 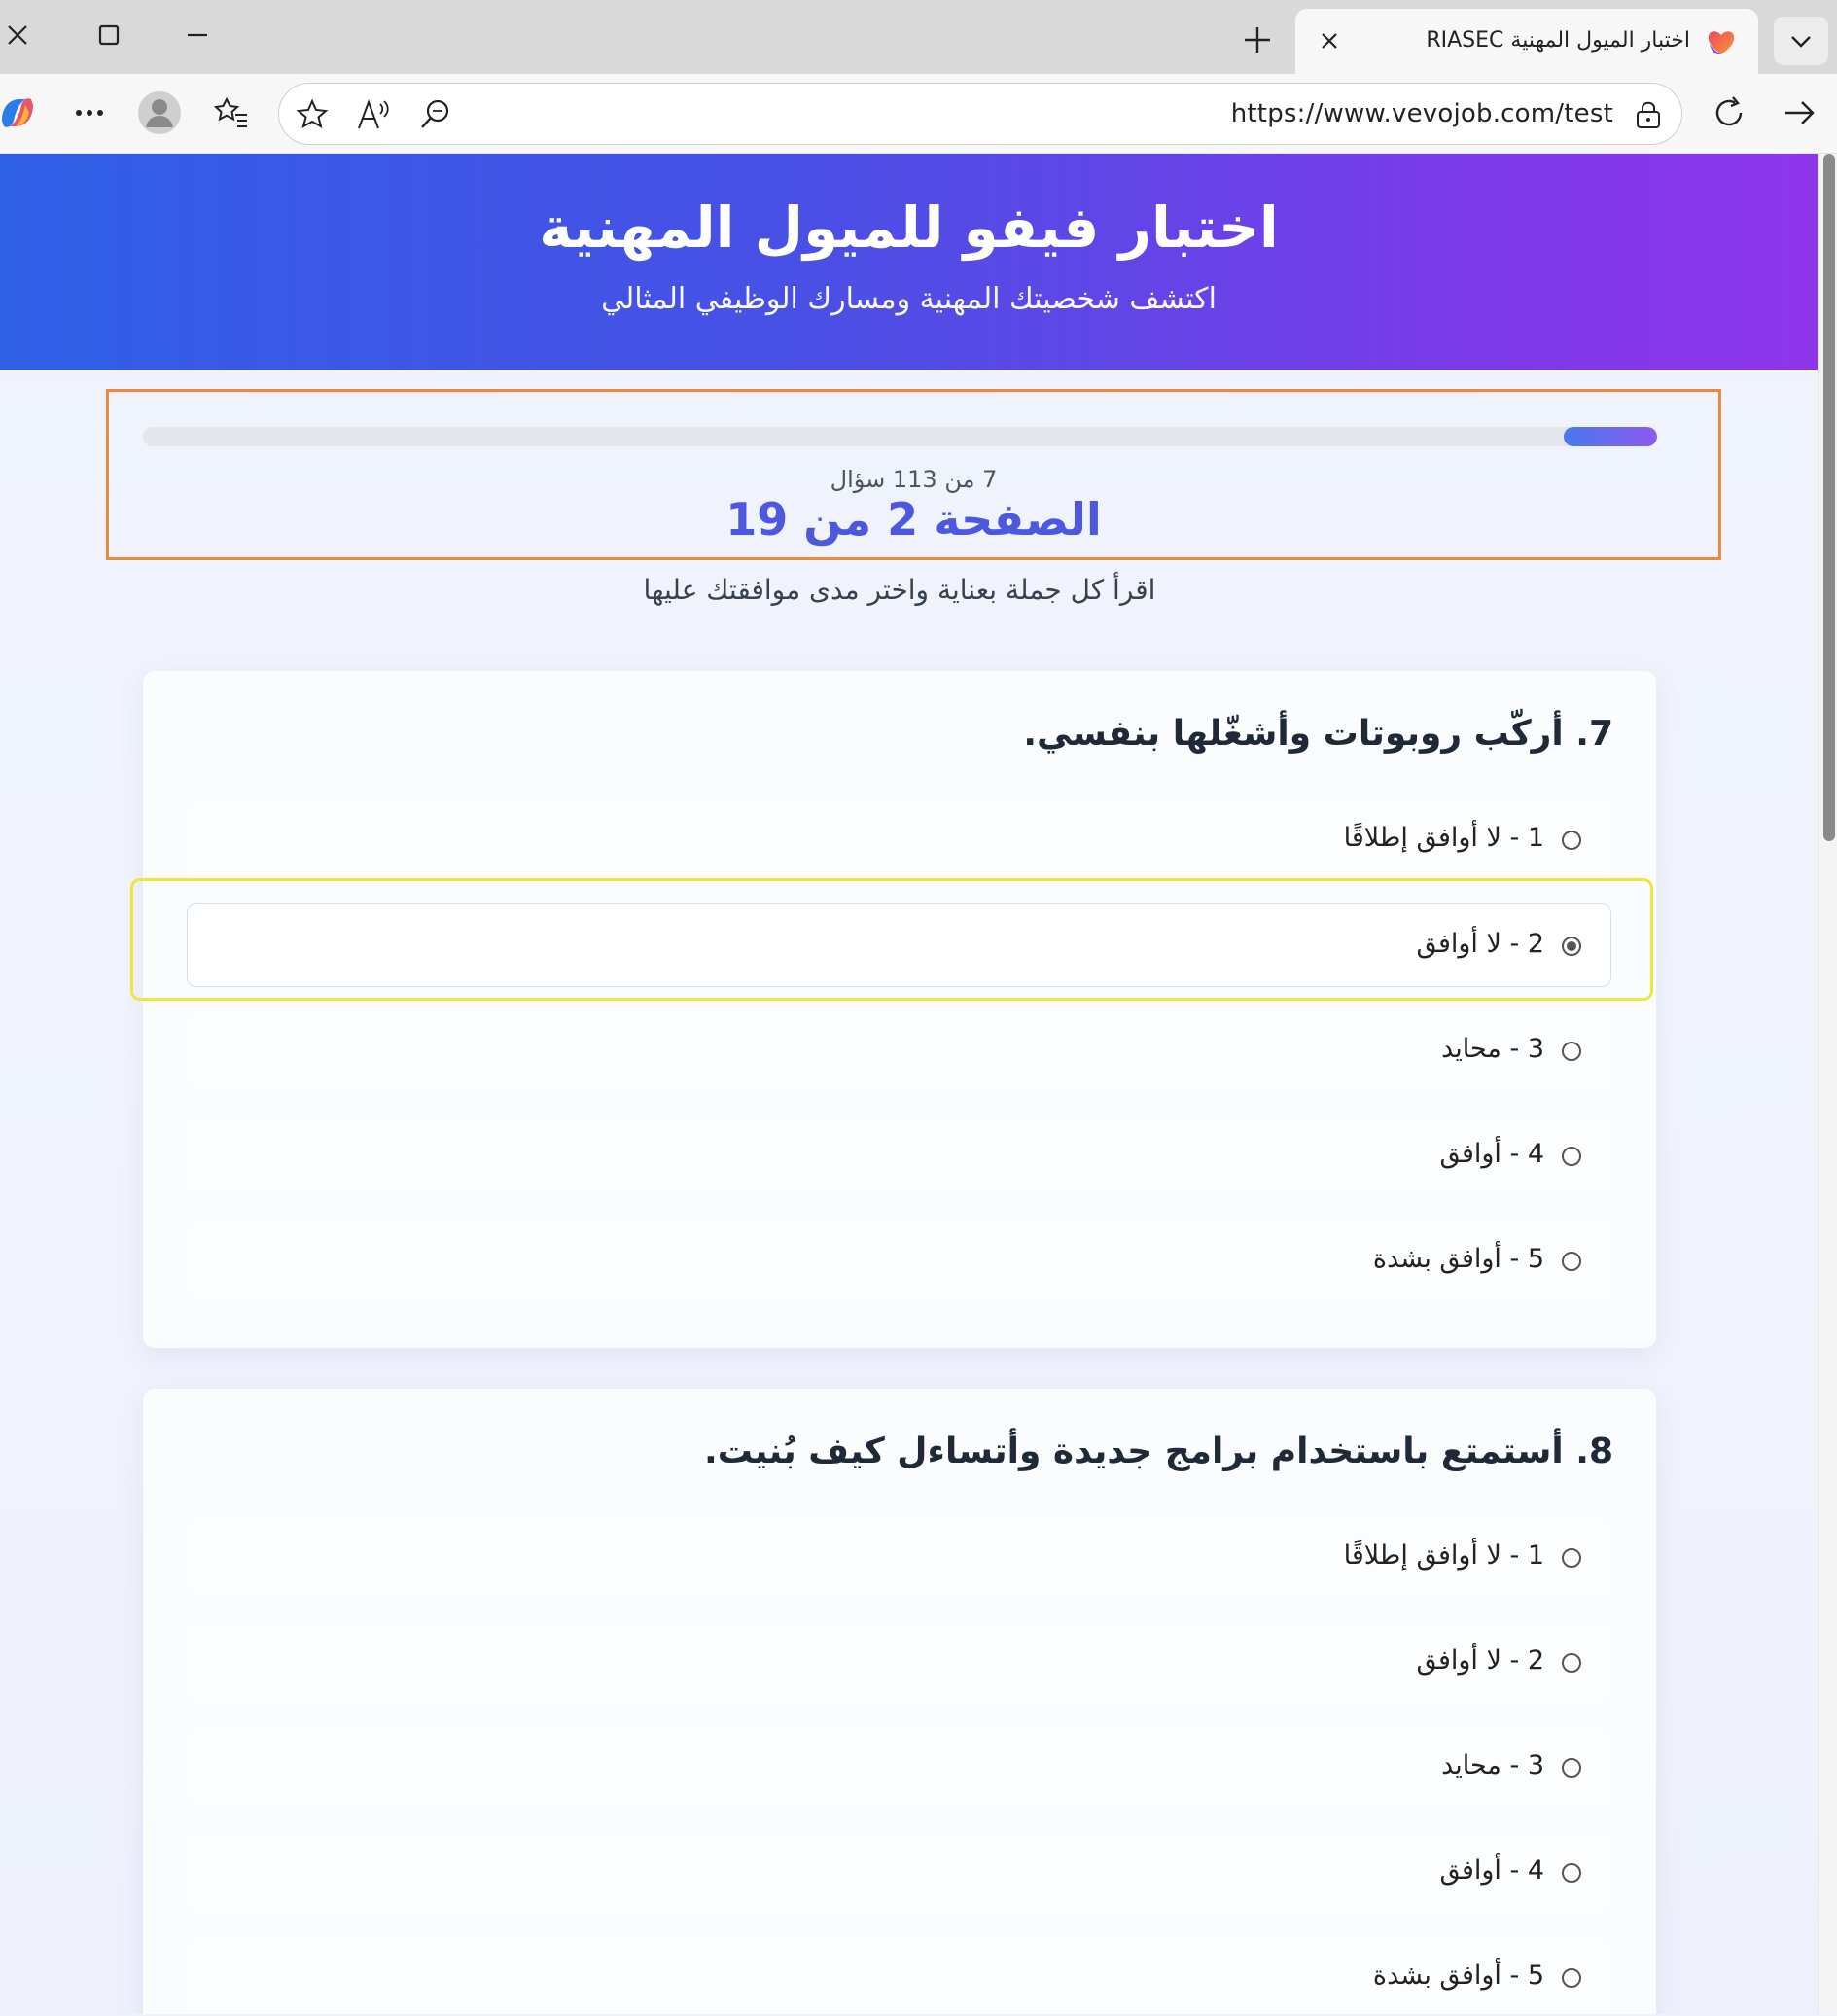 I want to click on new-tab-button, so click(x=1257, y=40).